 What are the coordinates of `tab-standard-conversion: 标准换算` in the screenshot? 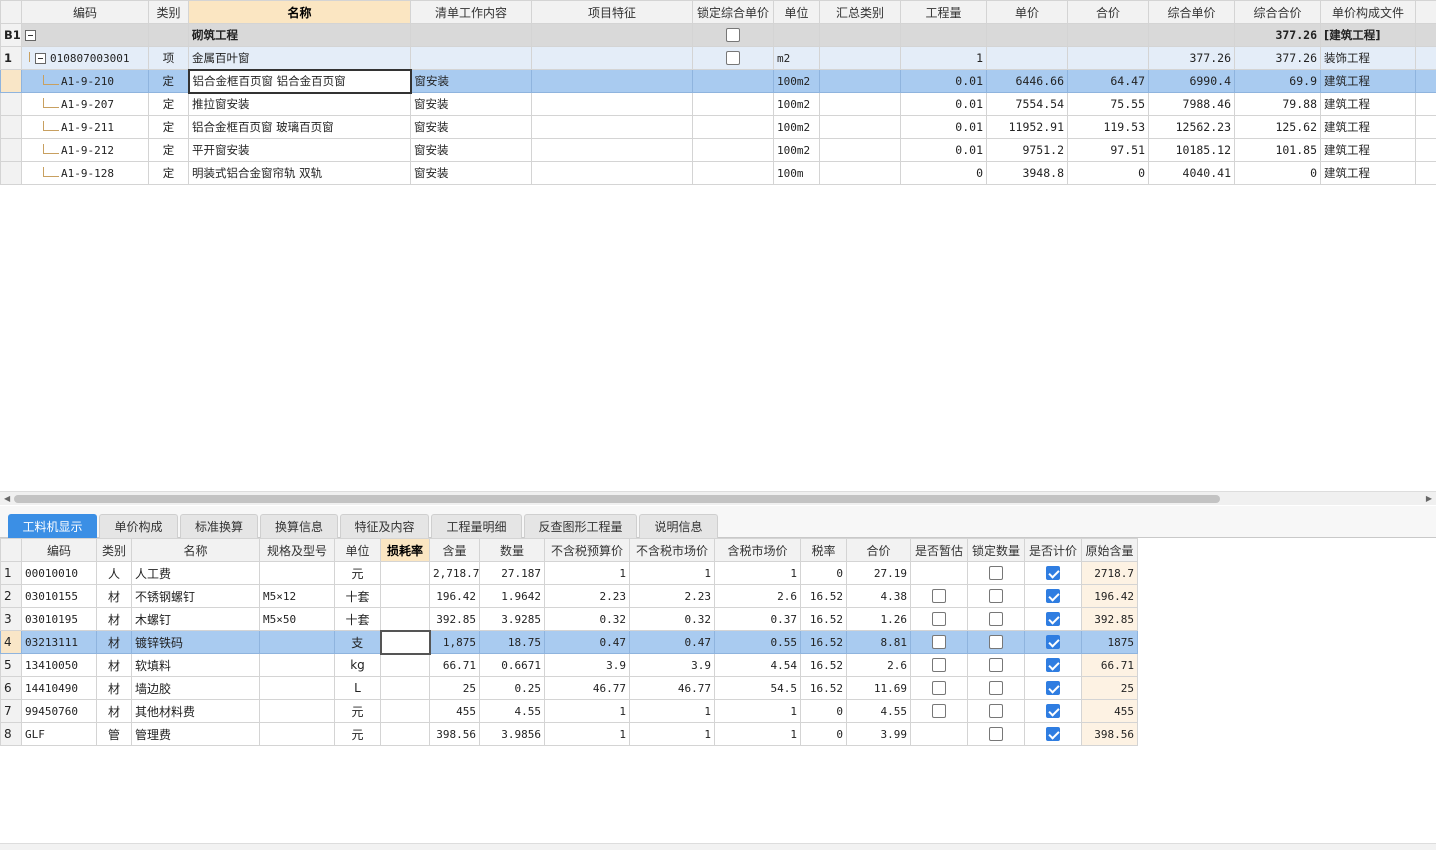 It's located at (219, 526).